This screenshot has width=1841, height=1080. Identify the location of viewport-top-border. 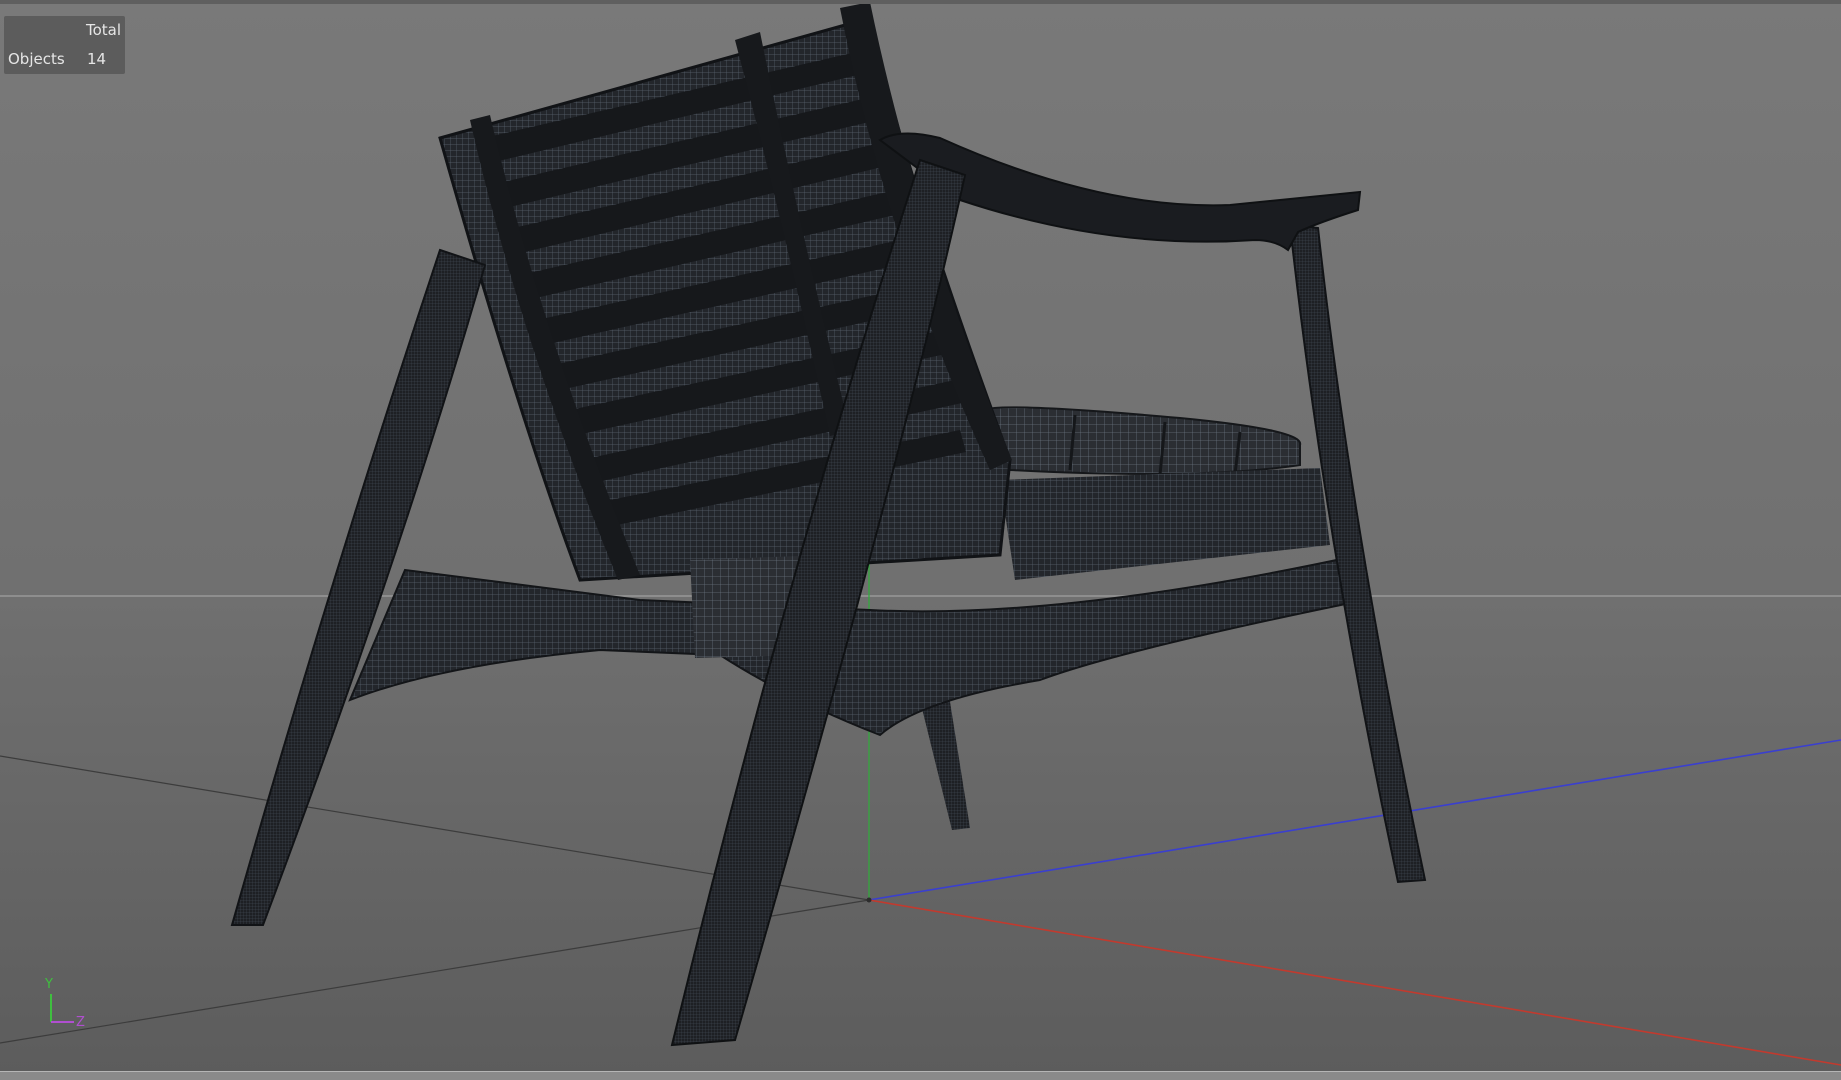
(920, 2).